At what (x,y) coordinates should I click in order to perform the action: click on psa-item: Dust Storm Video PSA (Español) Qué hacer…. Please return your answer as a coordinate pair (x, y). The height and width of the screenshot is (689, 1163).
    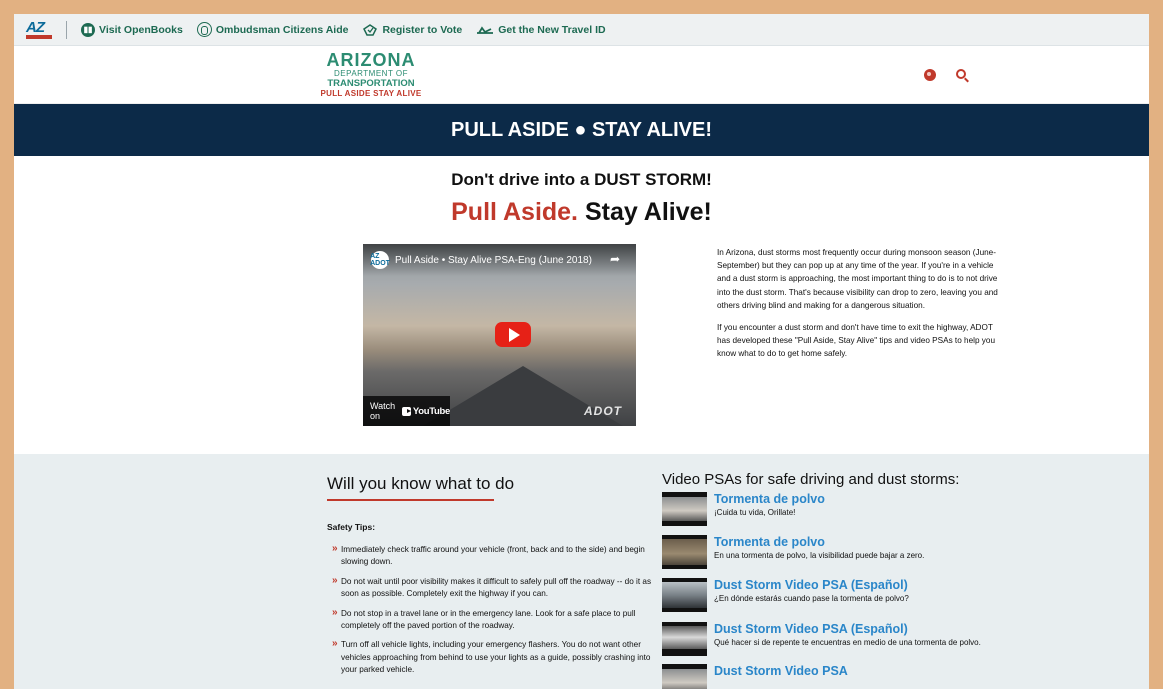
    Looking at the image, I should click on (832, 641).